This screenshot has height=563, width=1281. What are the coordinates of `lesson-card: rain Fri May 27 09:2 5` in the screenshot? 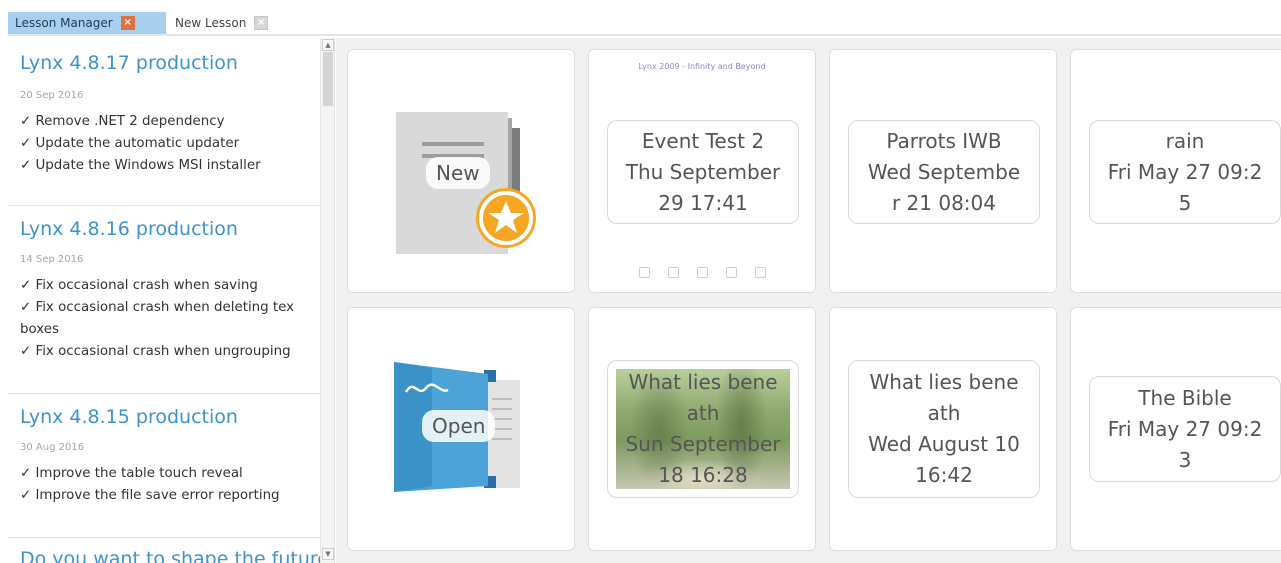 It's located at (1175, 171).